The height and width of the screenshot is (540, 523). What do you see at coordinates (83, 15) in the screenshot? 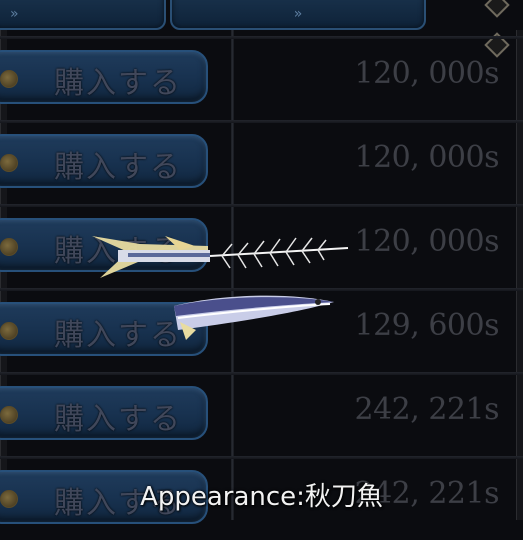
I see `prev-page-button: »` at bounding box center [83, 15].